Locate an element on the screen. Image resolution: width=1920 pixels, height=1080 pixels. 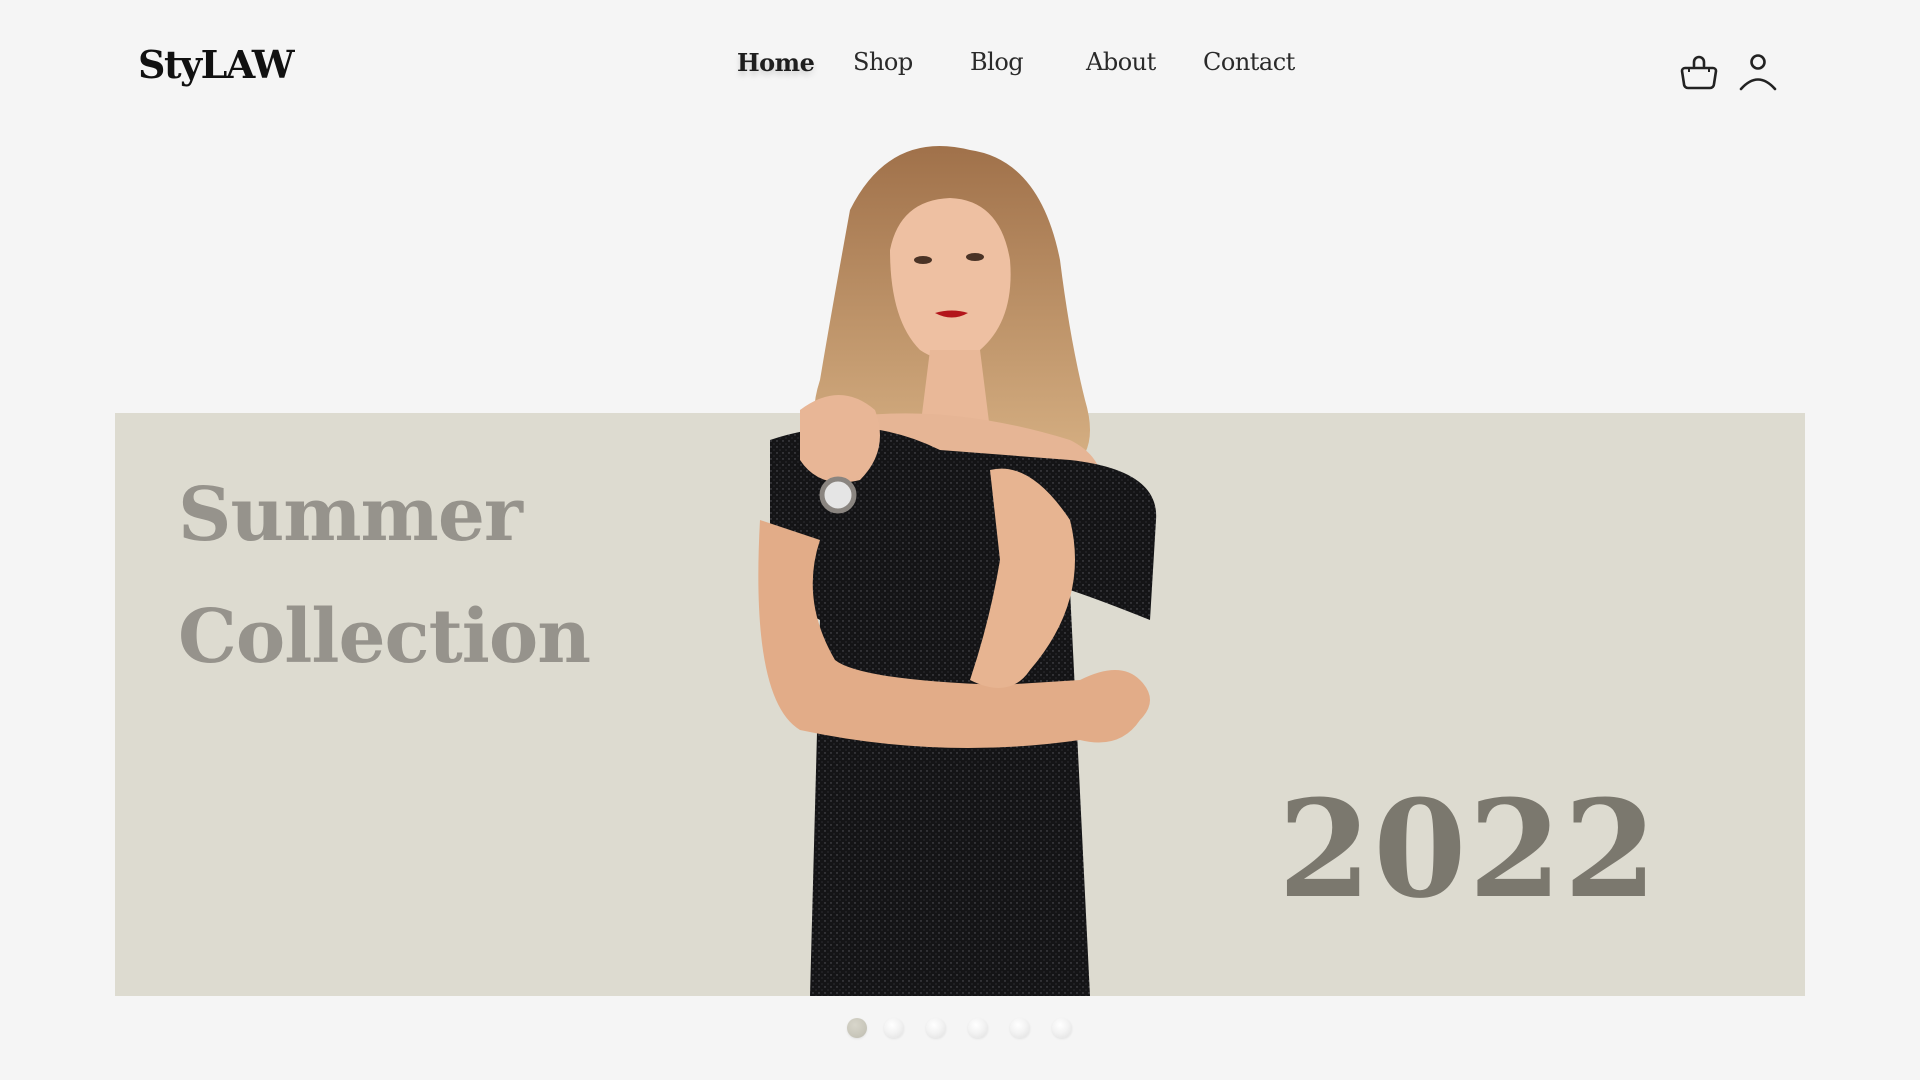
user-icon is located at coordinates (1758, 72).